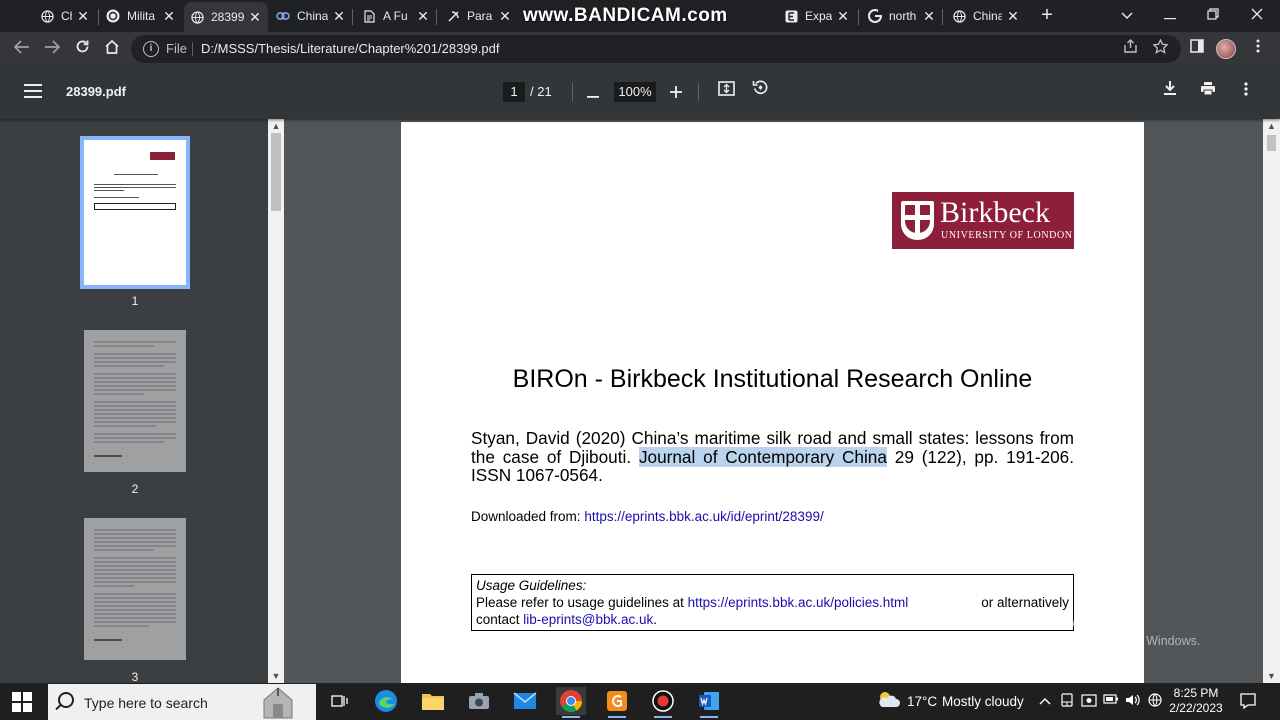  I want to click on thumb-text-lines, so click(135, 399).